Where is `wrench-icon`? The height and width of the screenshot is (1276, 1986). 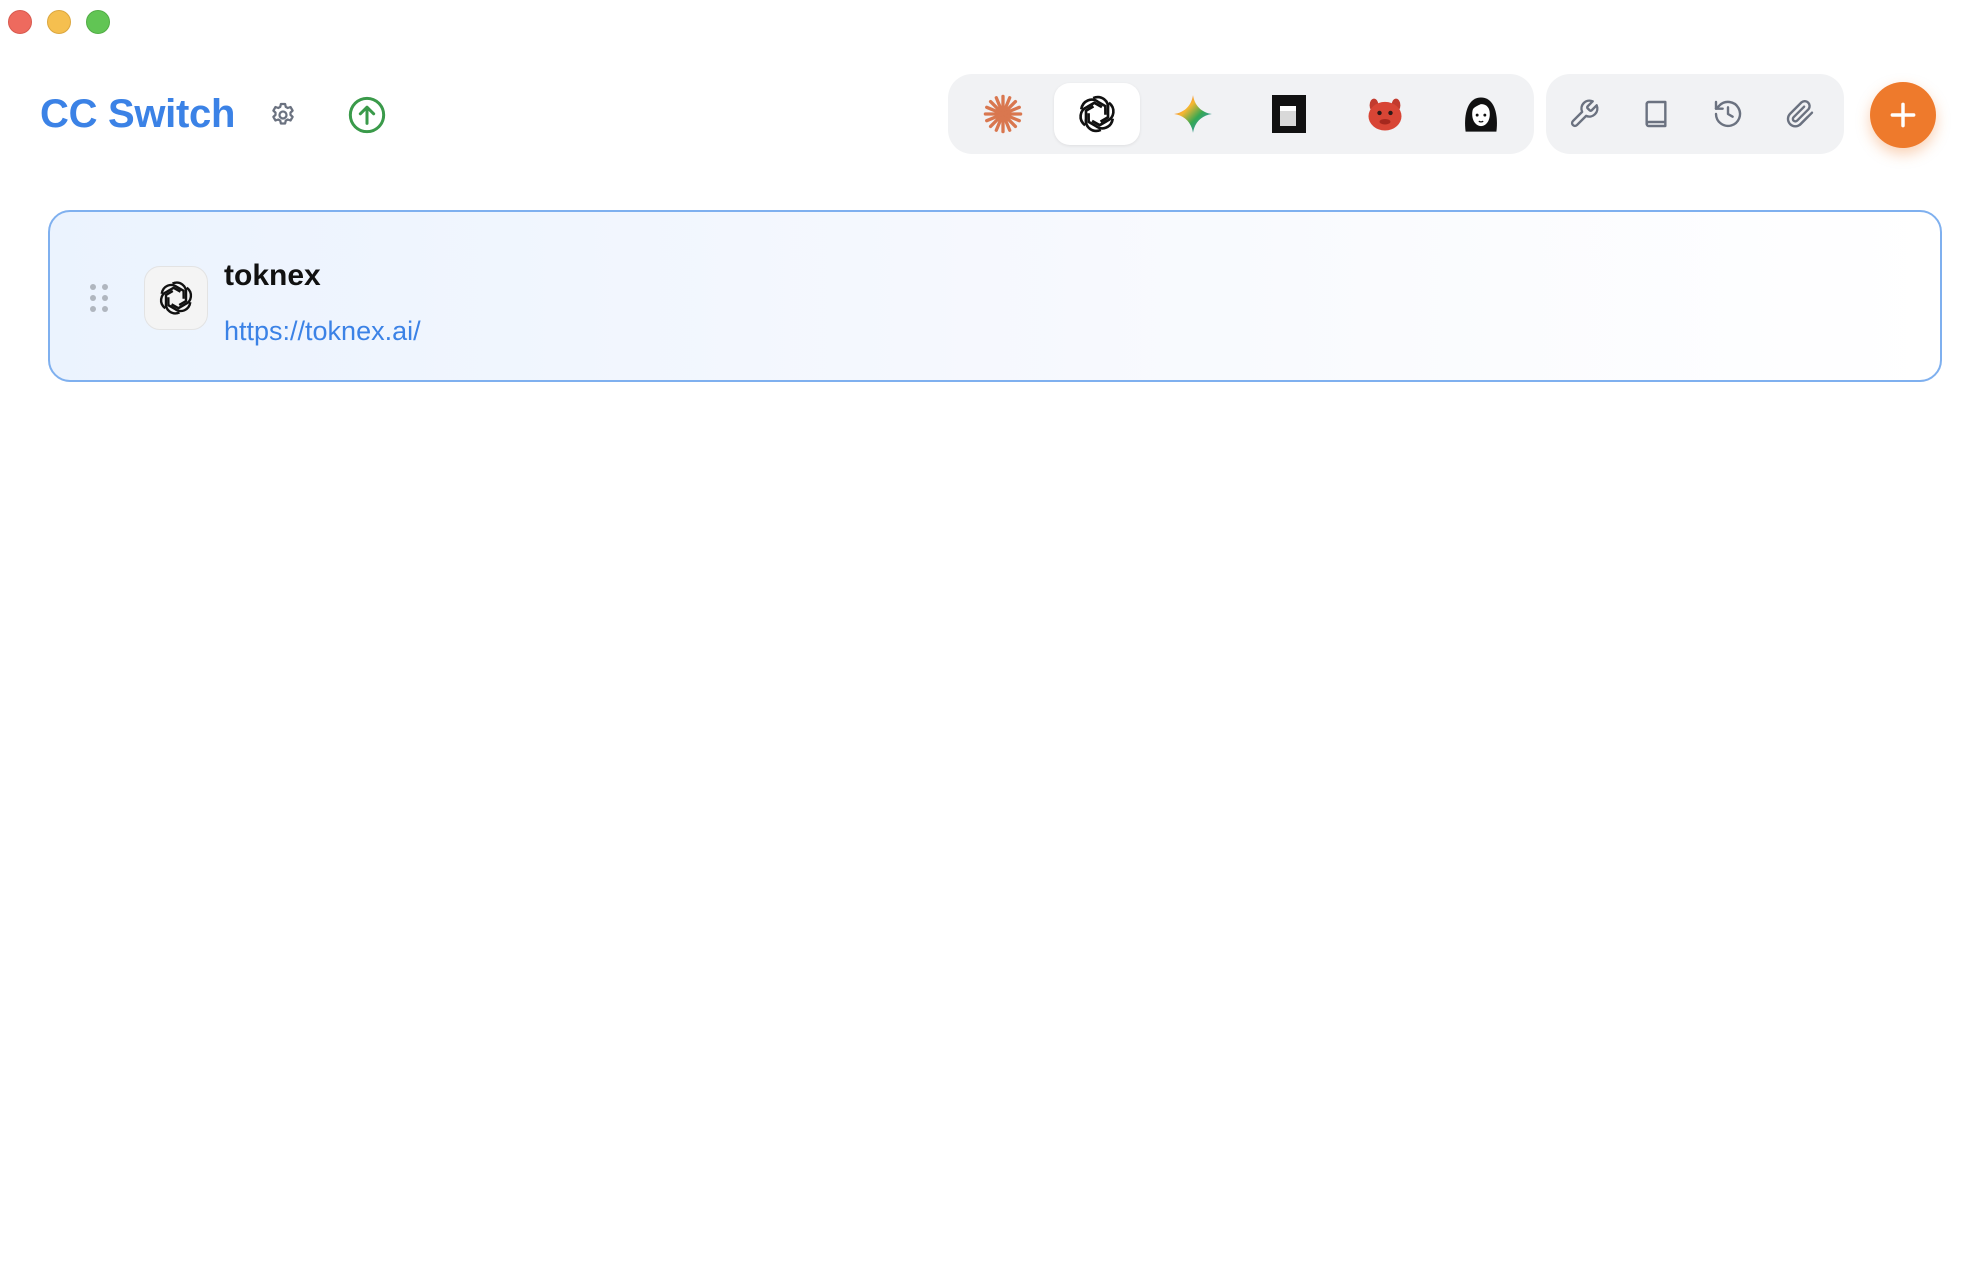 wrench-icon is located at coordinates (1584, 113).